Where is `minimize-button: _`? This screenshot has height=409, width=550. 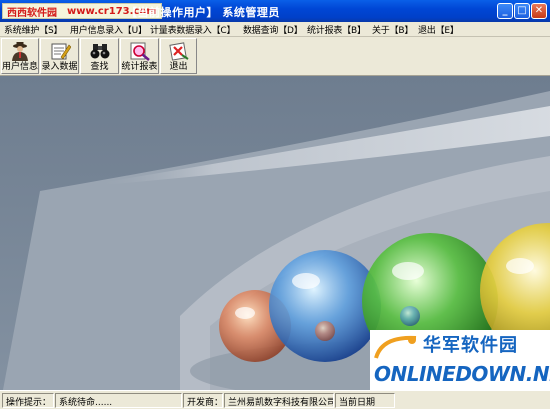
minimize-button: _ is located at coordinates (505, 11).